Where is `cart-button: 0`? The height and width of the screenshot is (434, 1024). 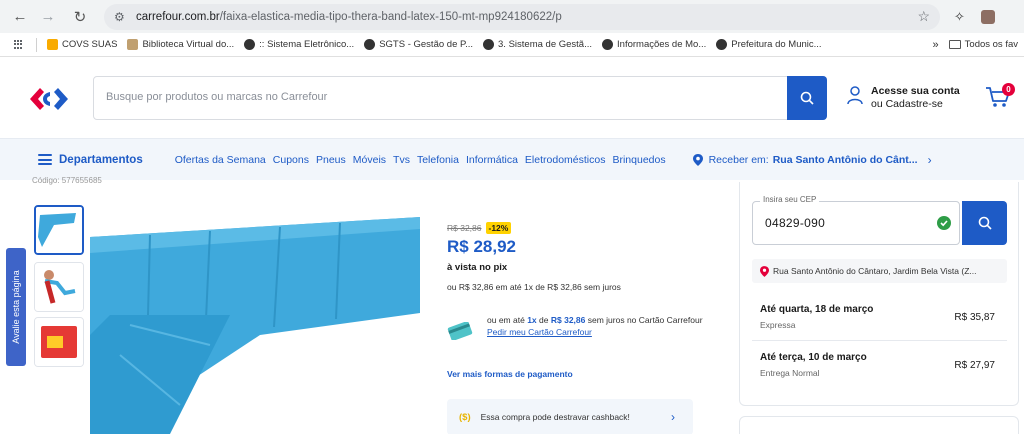 cart-button: 0 is located at coordinates (999, 98).